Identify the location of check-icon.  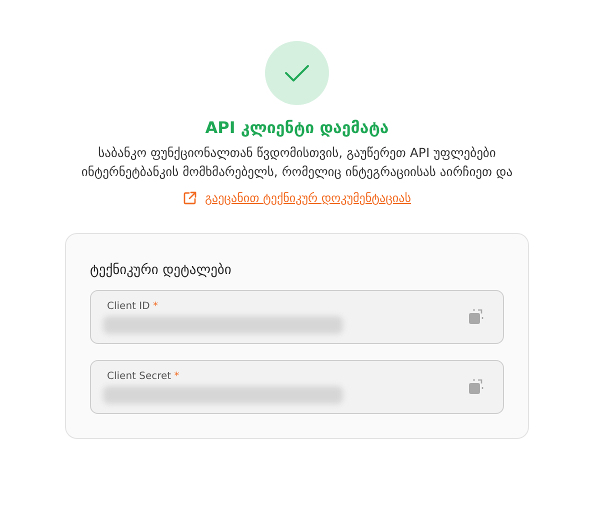
(297, 73).